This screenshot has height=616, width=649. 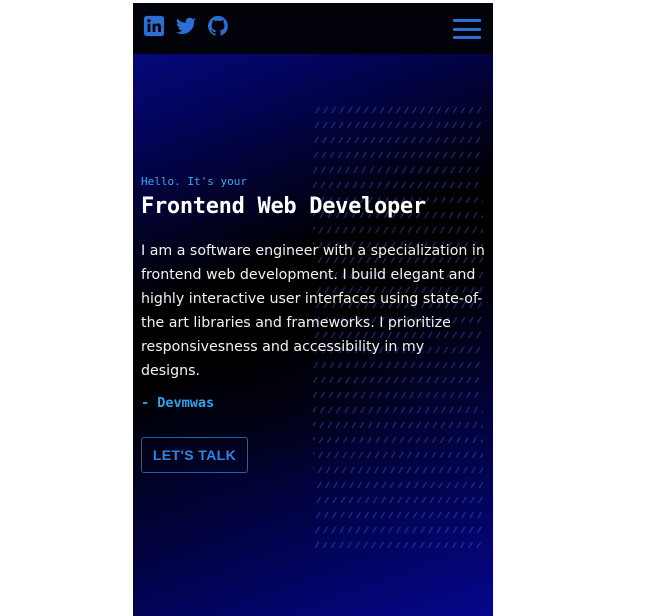 I want to click on hamburger-menu-icon, so click(x=467, y=29).